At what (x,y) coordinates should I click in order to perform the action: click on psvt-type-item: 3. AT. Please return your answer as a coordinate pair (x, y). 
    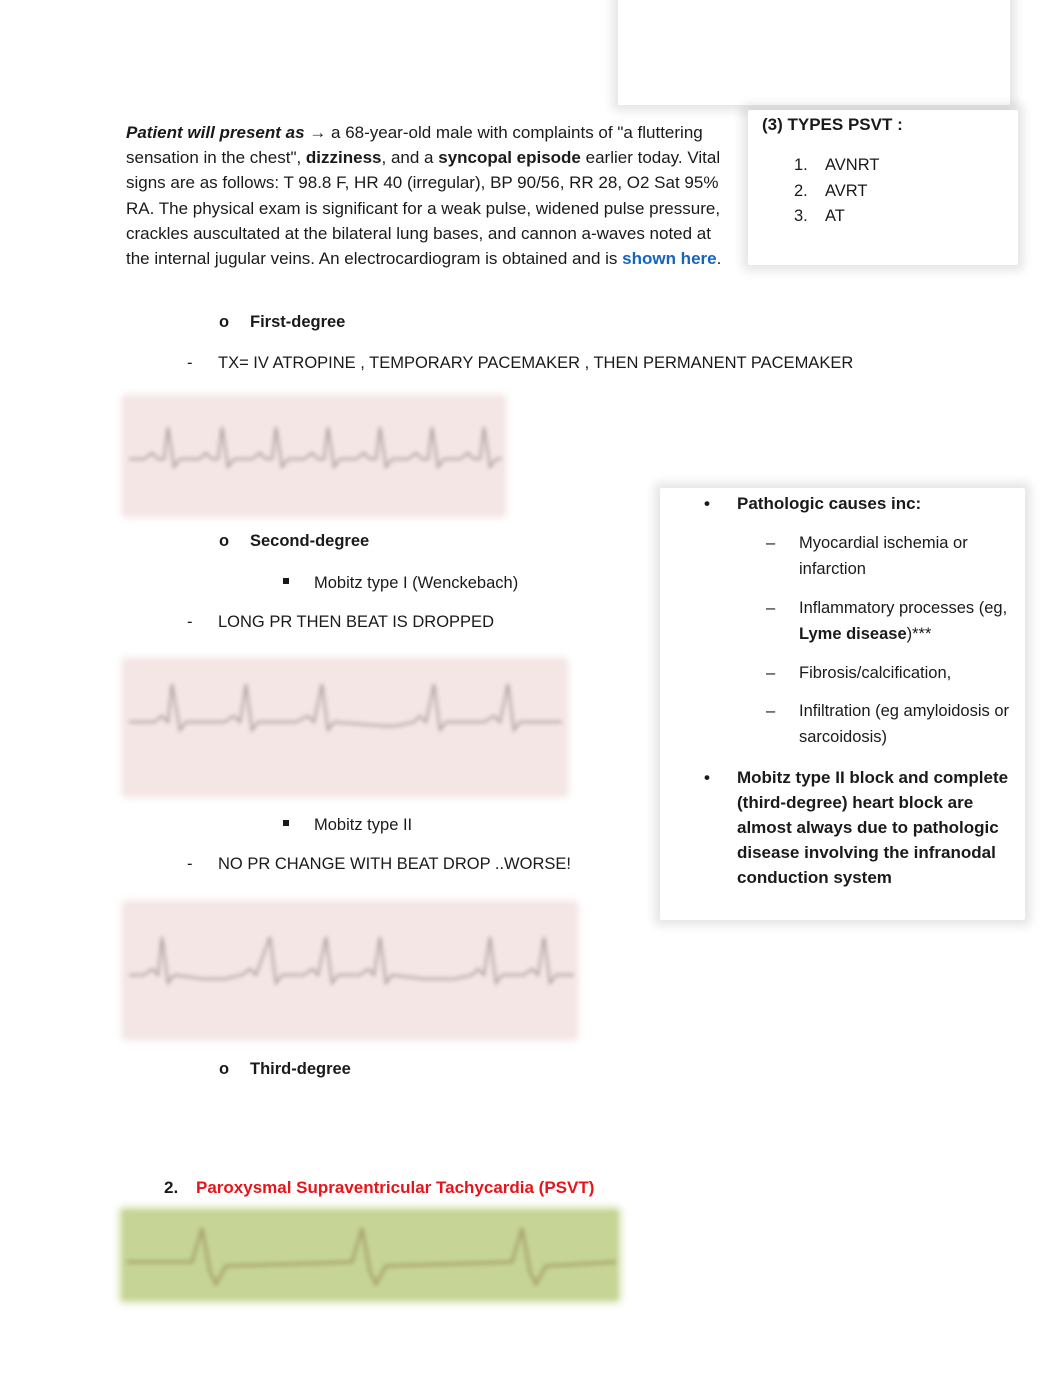
    Looking at the image, I should click on (836, 217).